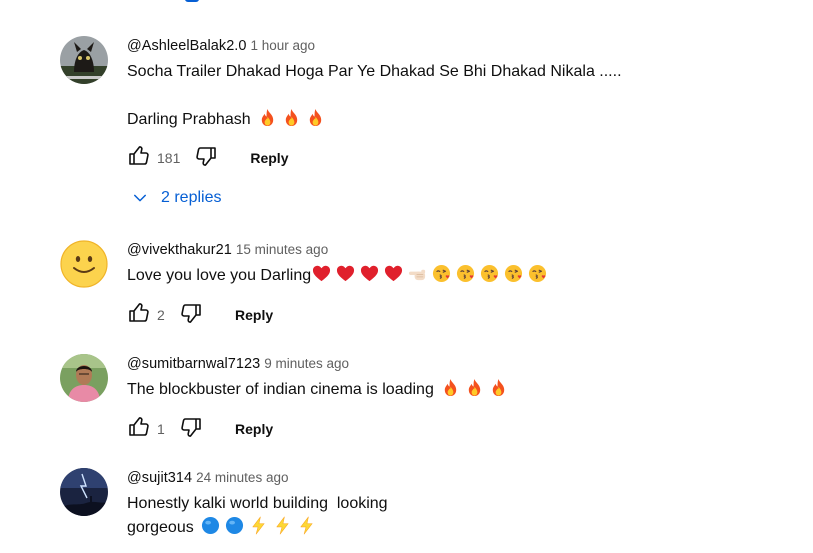  I want to click on comment-header: @AshleelBalak2.0 1 hour ago, so click(457, 46).